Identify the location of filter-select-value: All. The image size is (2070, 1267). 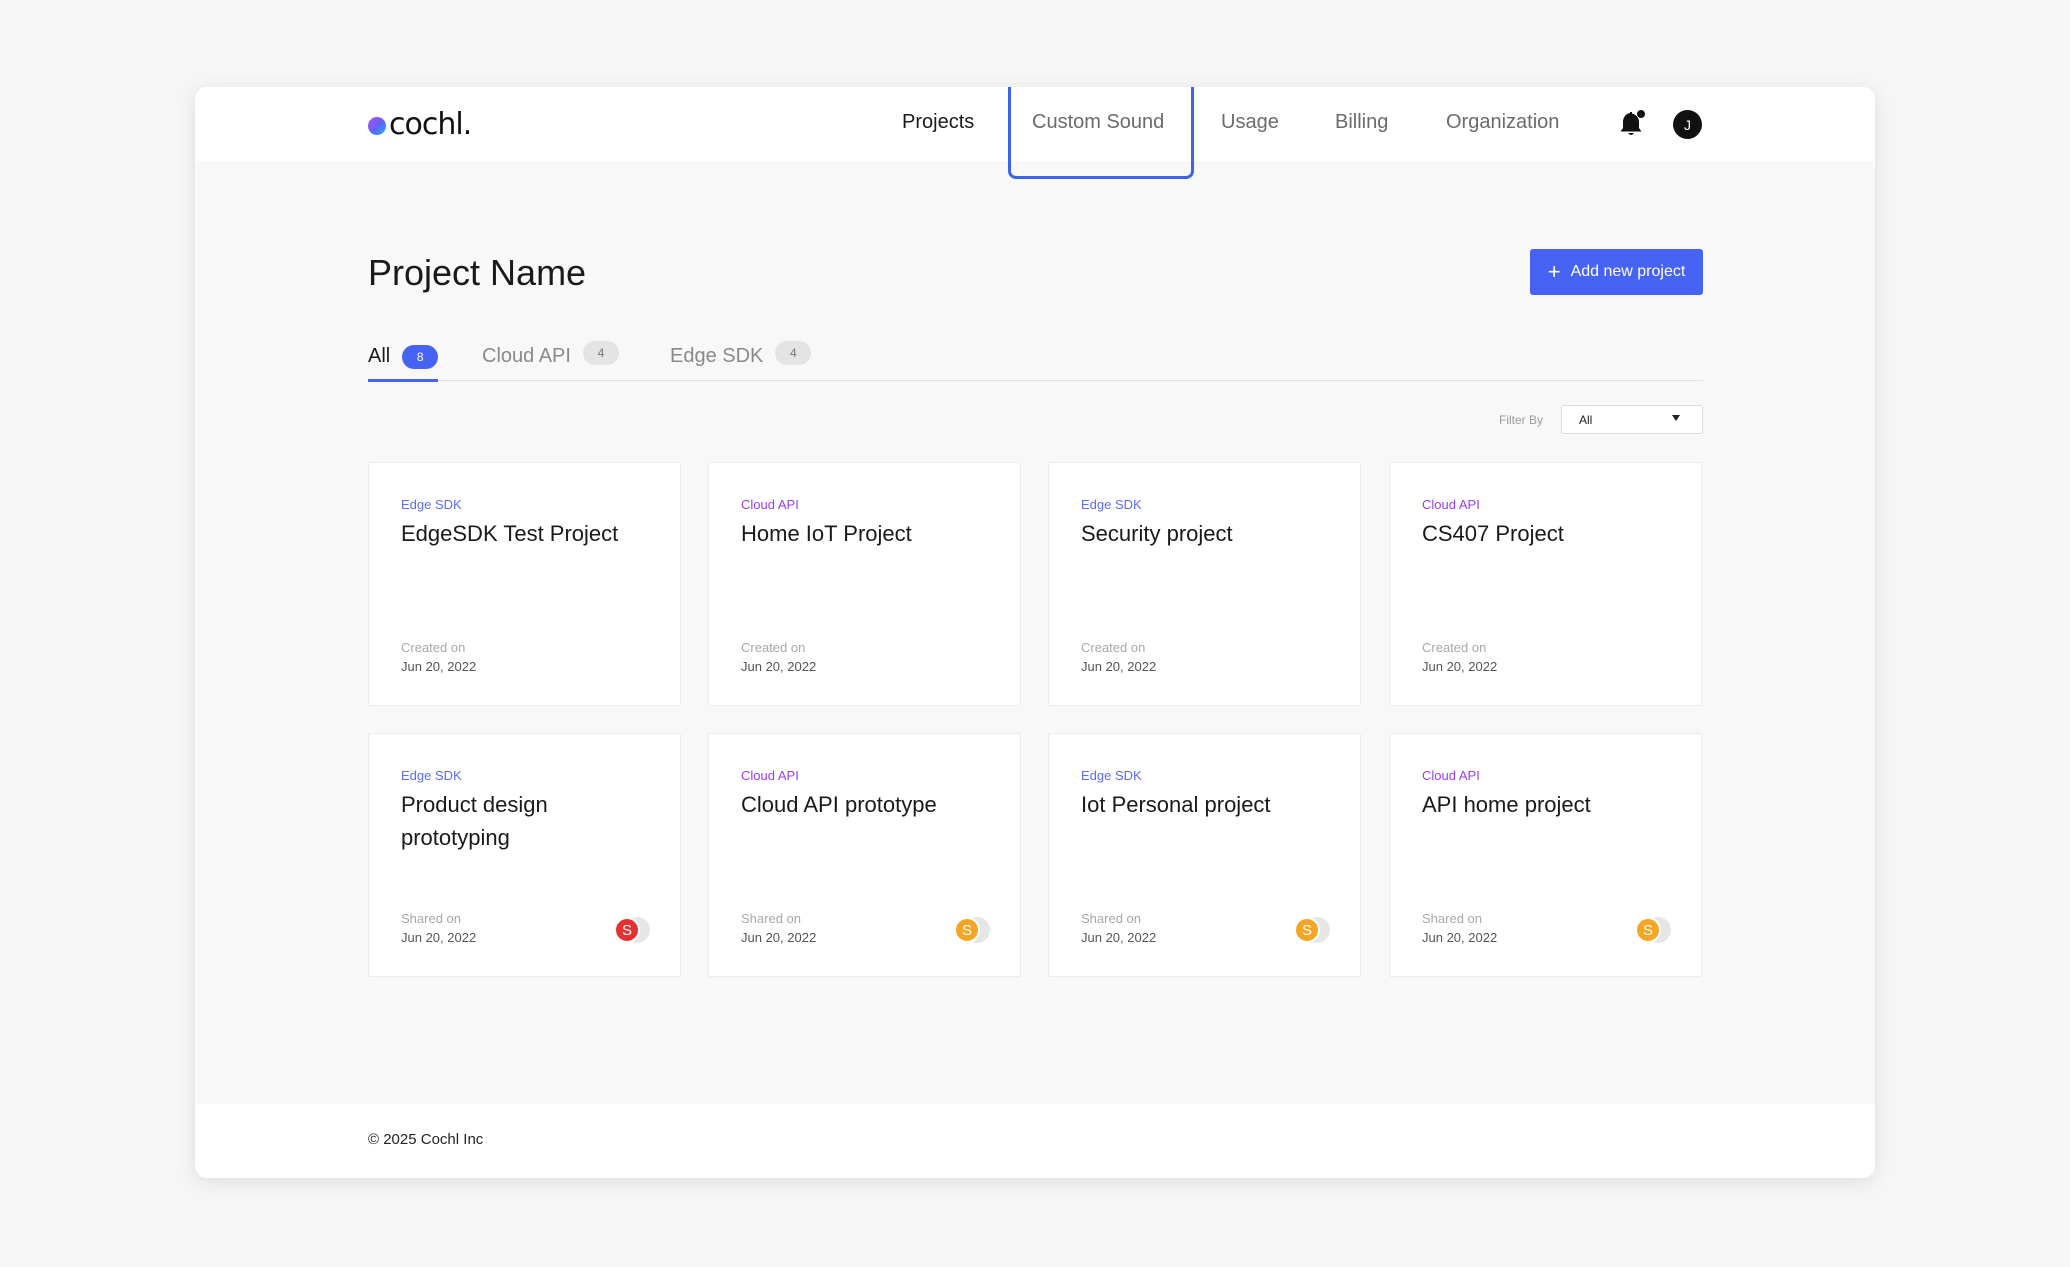
(1586, 419).